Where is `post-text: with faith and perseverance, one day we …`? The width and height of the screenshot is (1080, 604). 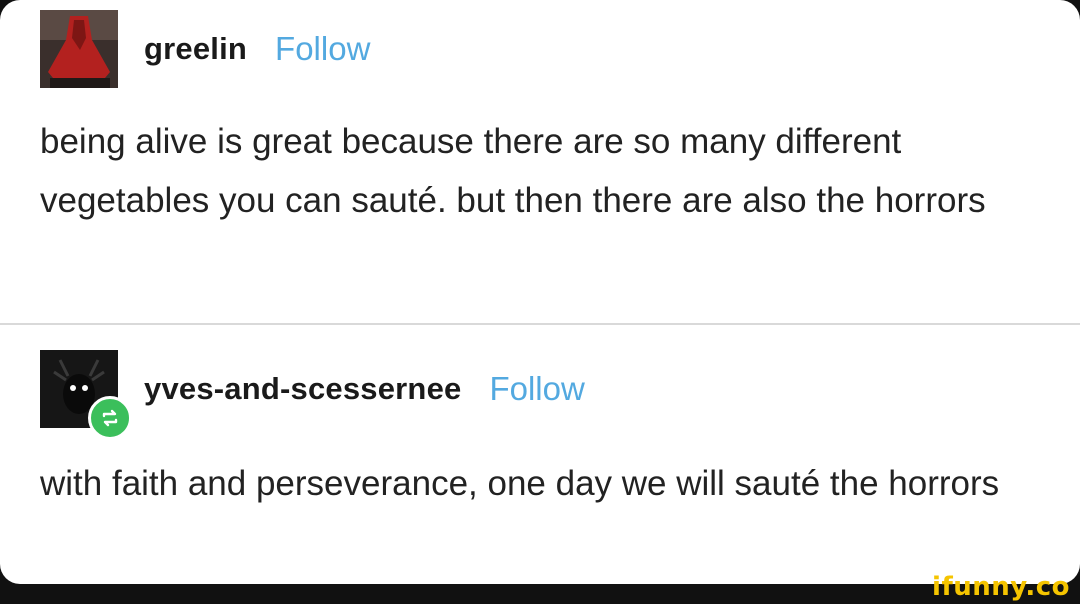 post-text: with faith and perseverance, one day we … is located at coordinates (520, 483).